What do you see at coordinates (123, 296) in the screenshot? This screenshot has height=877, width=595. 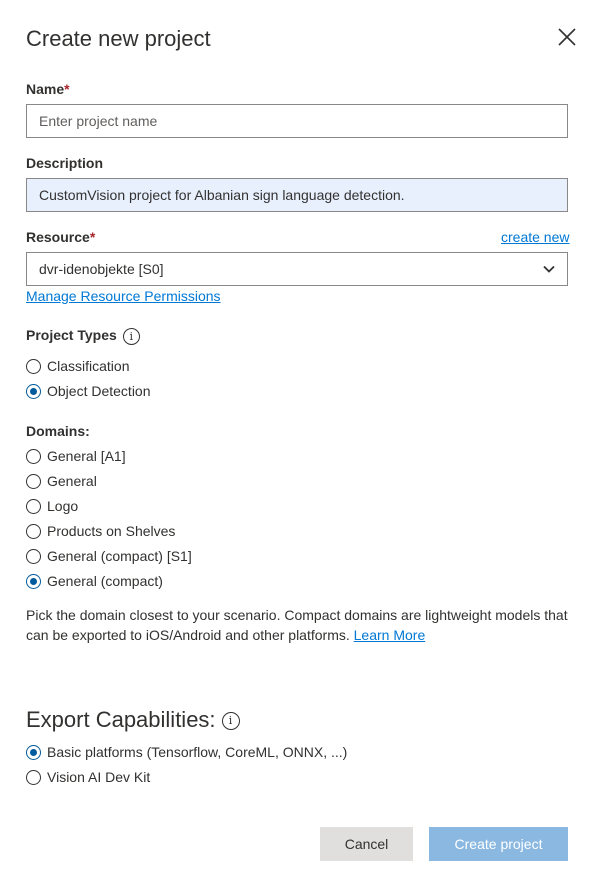 I see `manage-resource-permissions-link: Manage Resource Permissions` at bounding box center [123, 296].